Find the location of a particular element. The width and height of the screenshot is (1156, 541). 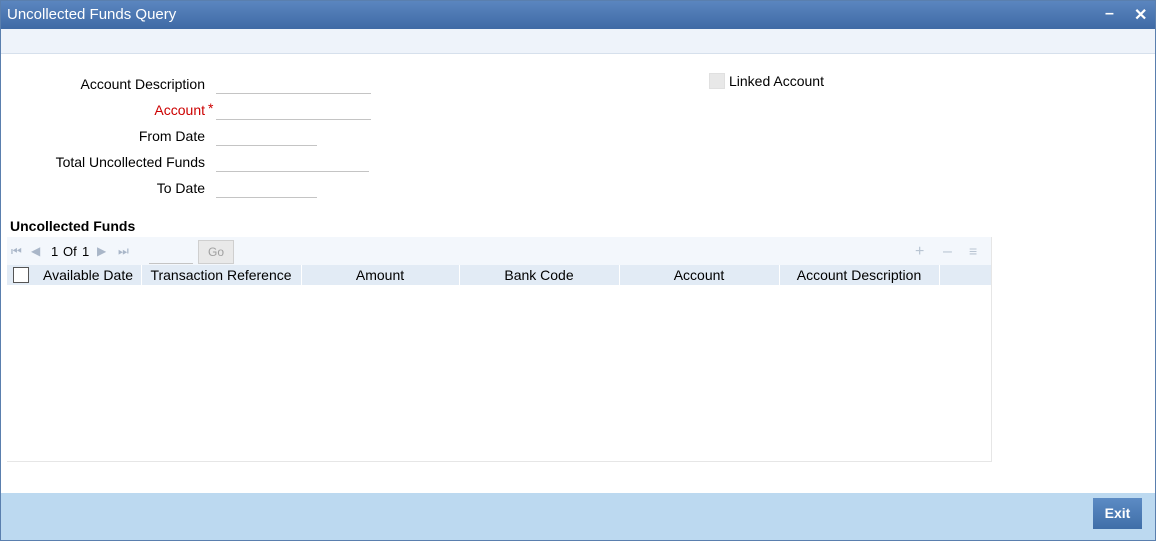

to-date-field is located at coordinates (266, 187).